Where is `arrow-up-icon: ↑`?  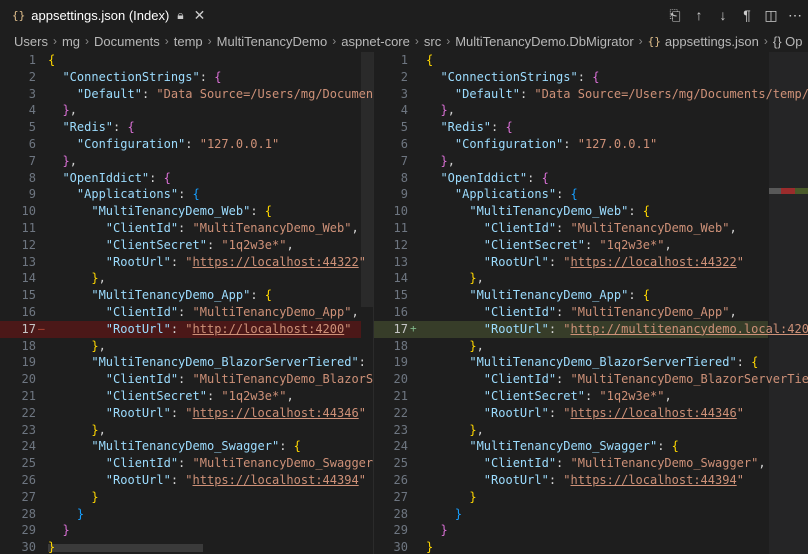 arrow-up-icon: ↑ is located at coordinates (699, 15).